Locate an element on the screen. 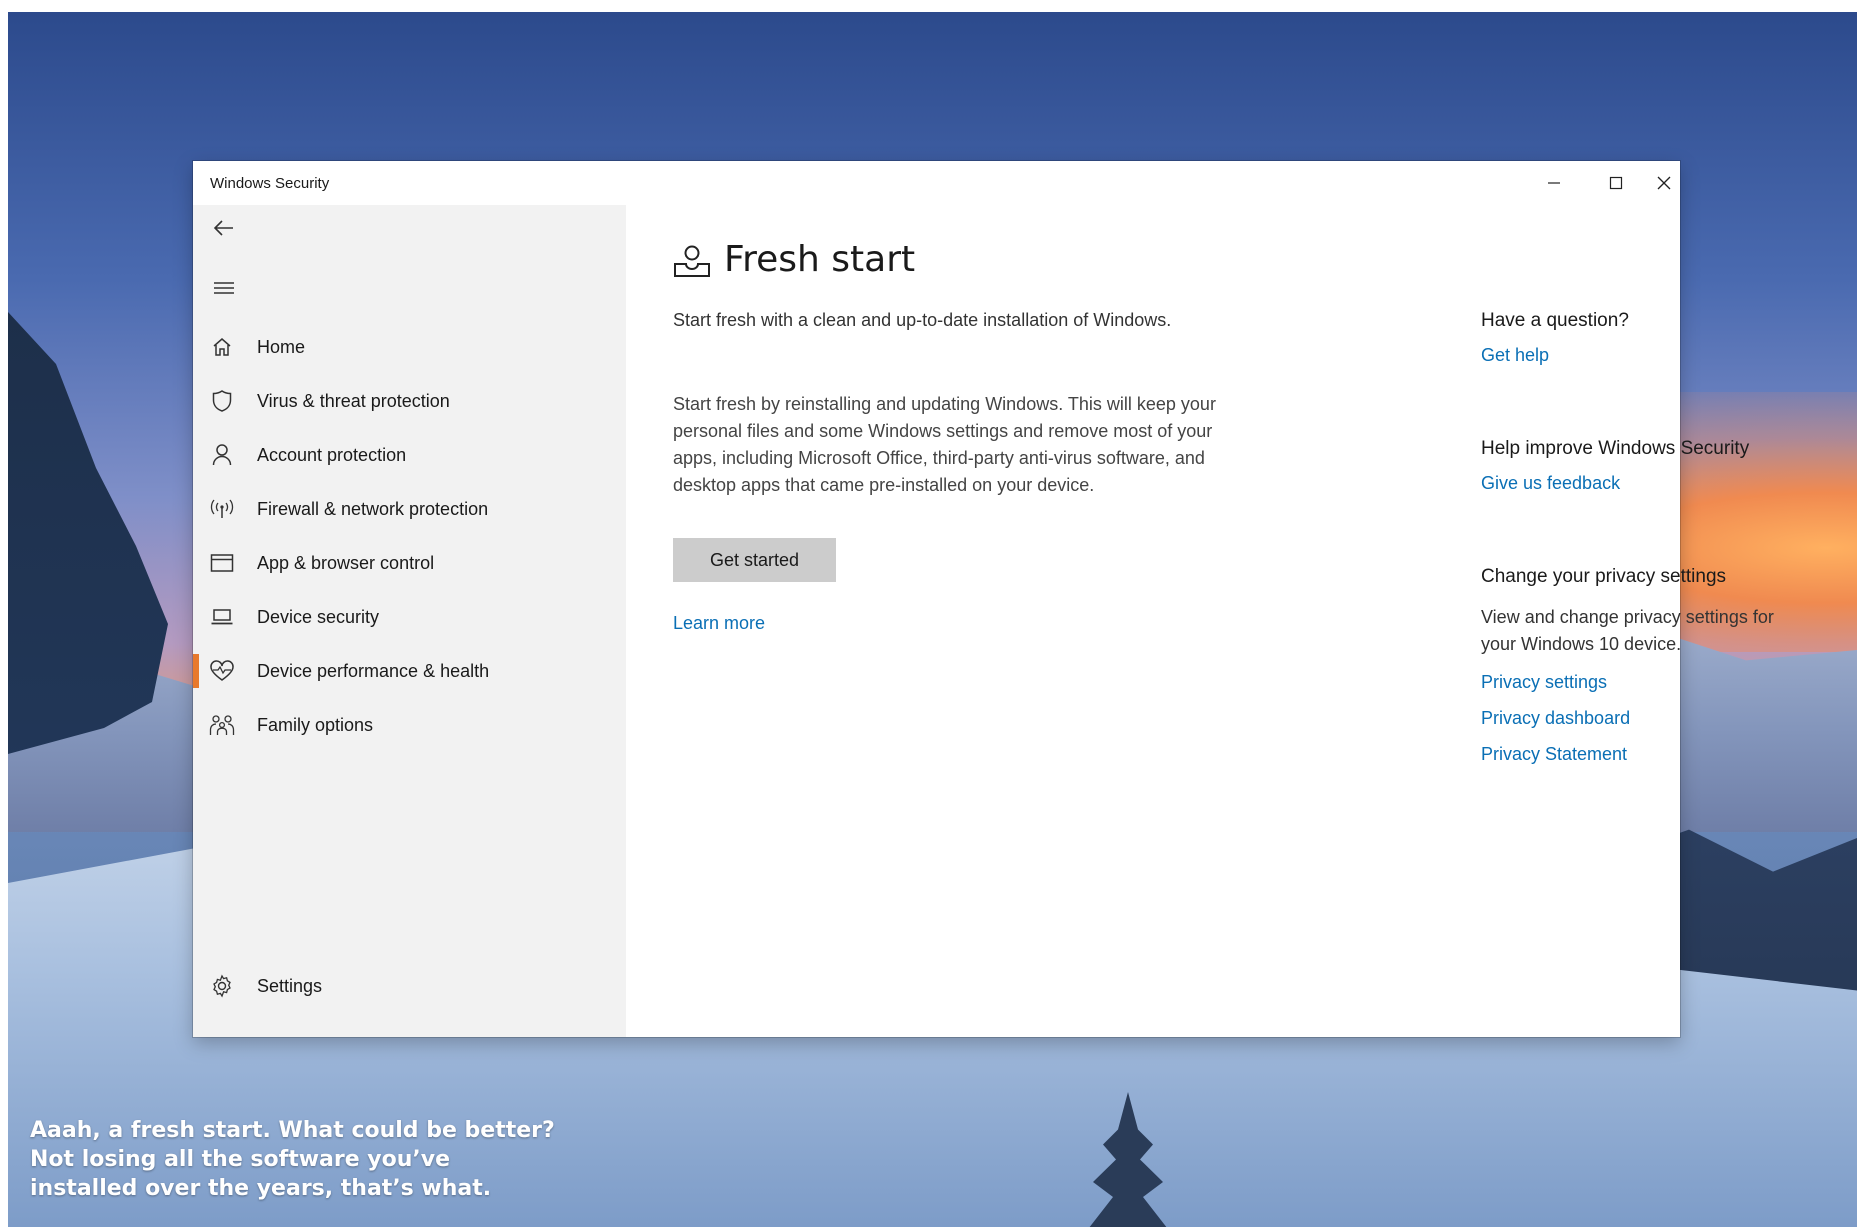  caption-line: installed over the years, that’s what. is located at coordinates (261, 1188).